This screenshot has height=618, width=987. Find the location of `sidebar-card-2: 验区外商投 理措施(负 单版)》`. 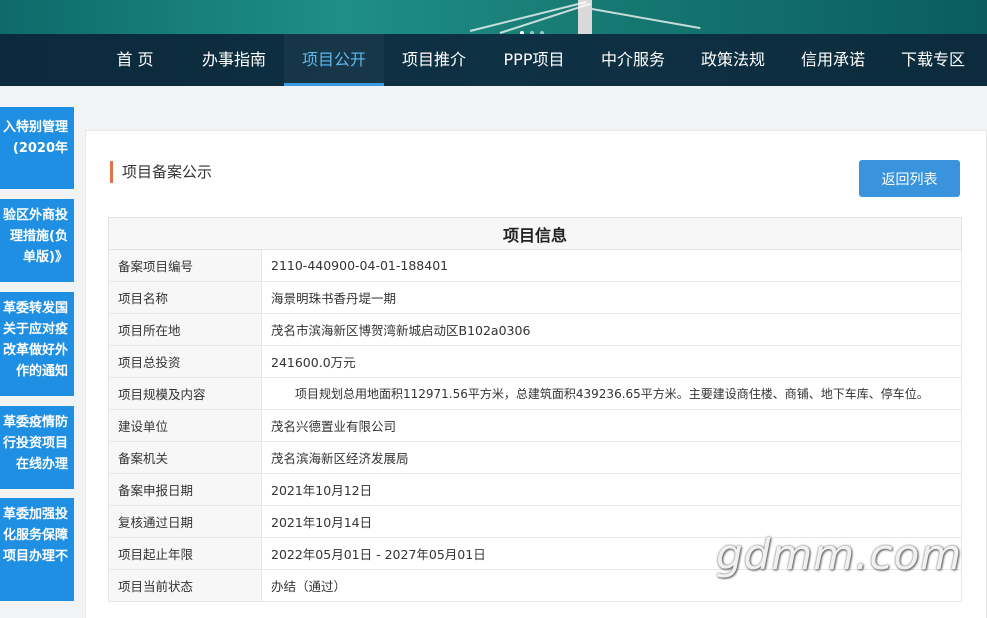

sidebar-card-2: 验区外商投 理措施(负 单版)》 is located at coordinates (37, 240).